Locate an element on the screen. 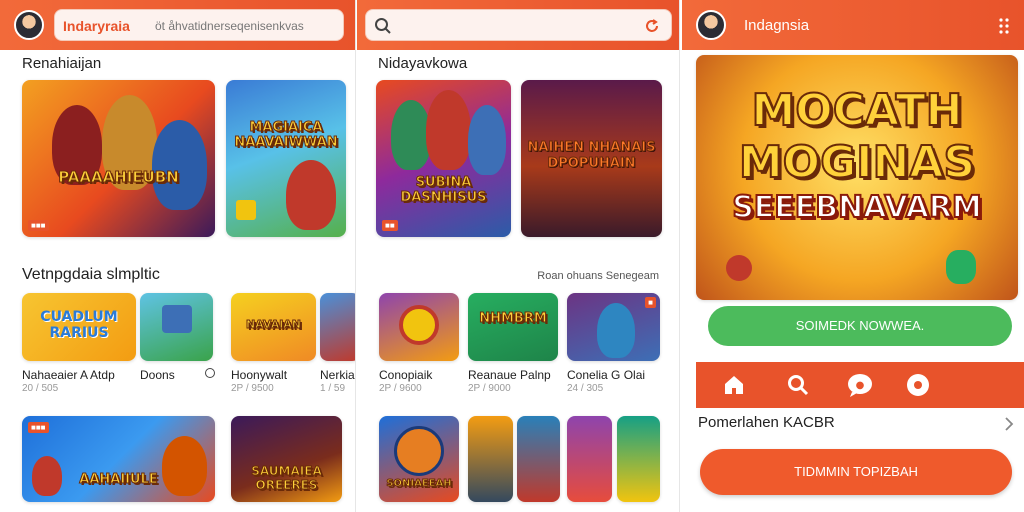 This screenshot has width=1024, height=512. game-card-3: ■ is located at coordinates (613, 327).